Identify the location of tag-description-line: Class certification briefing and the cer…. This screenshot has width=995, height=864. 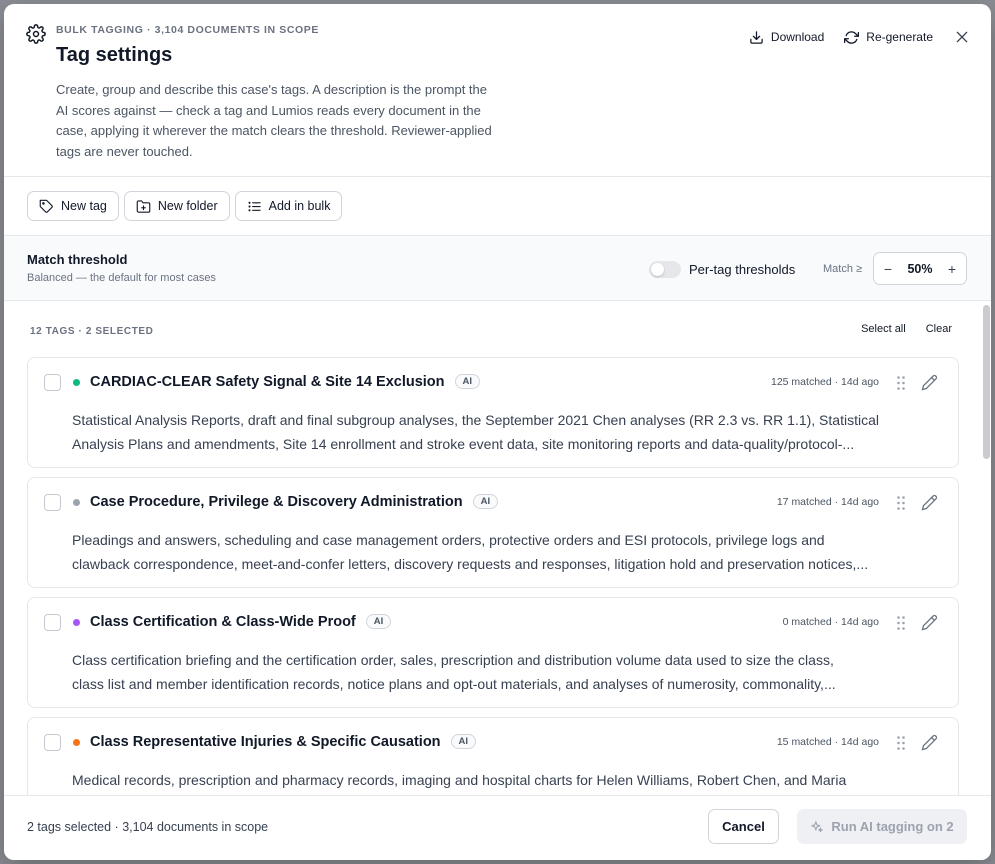
(453, 660).